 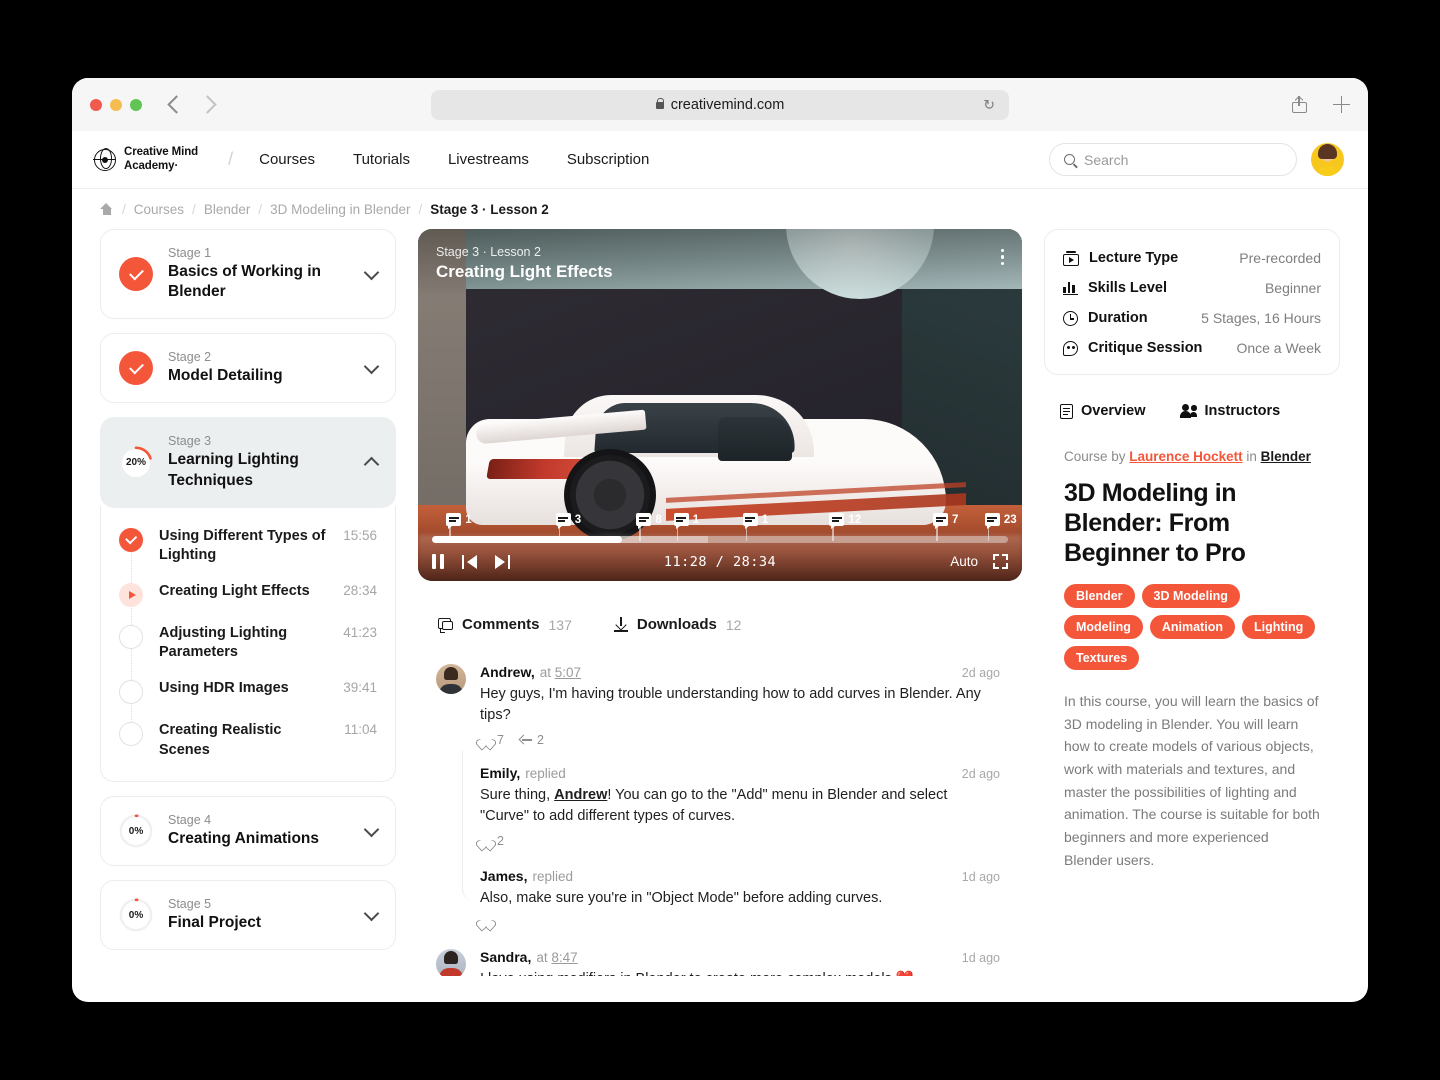 I want to click on tab-overview: Overview, so click(x=1104, y=410).